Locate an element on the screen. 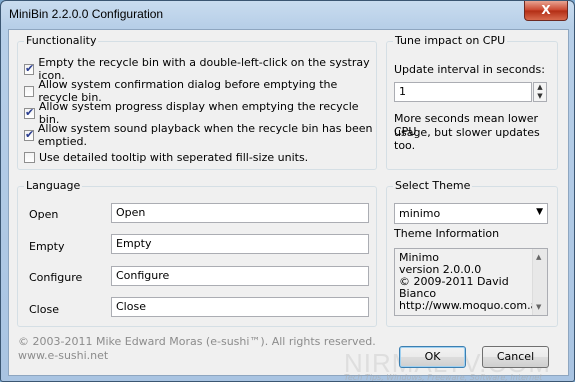 The height and width of the screenshot is (382, 575). empty-text-input: Empty is located at coordinates (240, 244).